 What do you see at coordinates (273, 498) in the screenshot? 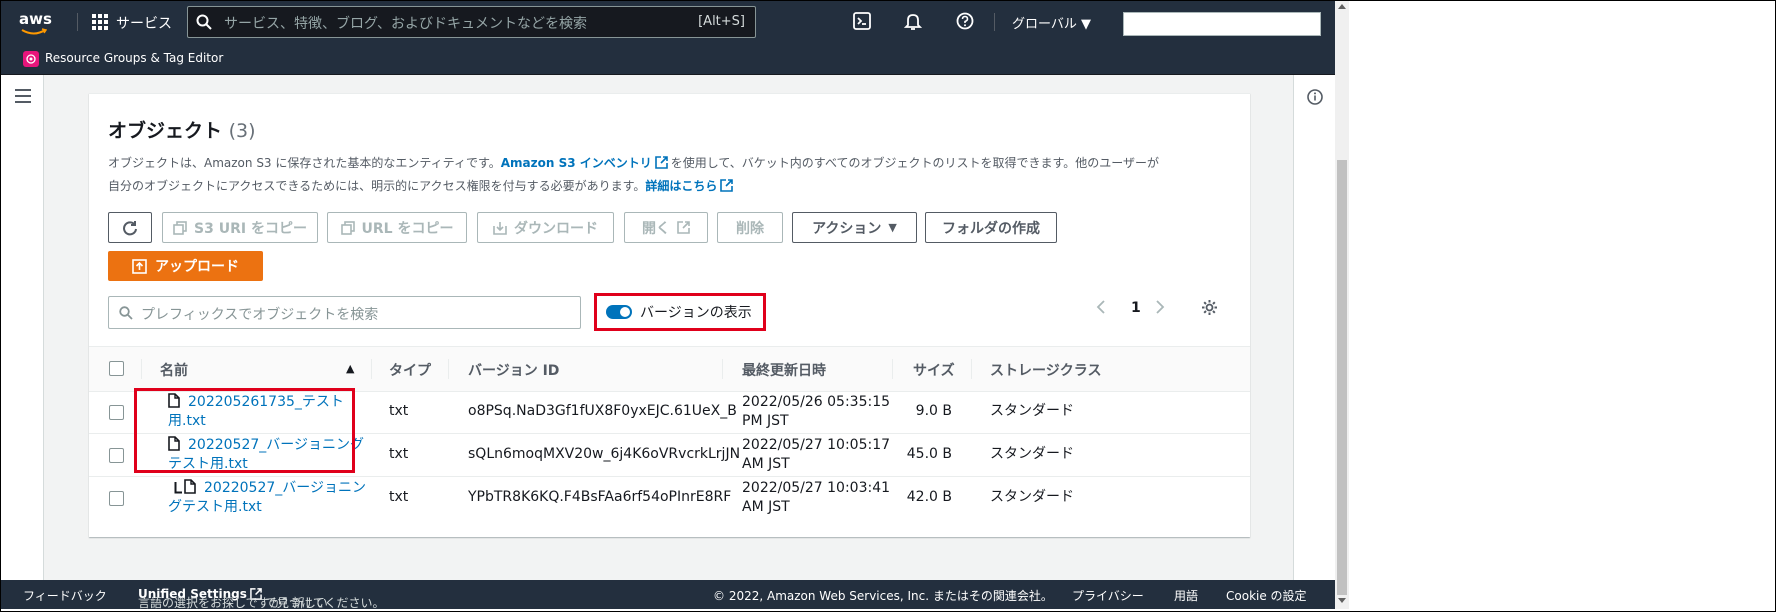
I see `object-name-link: 20220527_バージョニングテスト用.txt` at bounding box center [273, 498].